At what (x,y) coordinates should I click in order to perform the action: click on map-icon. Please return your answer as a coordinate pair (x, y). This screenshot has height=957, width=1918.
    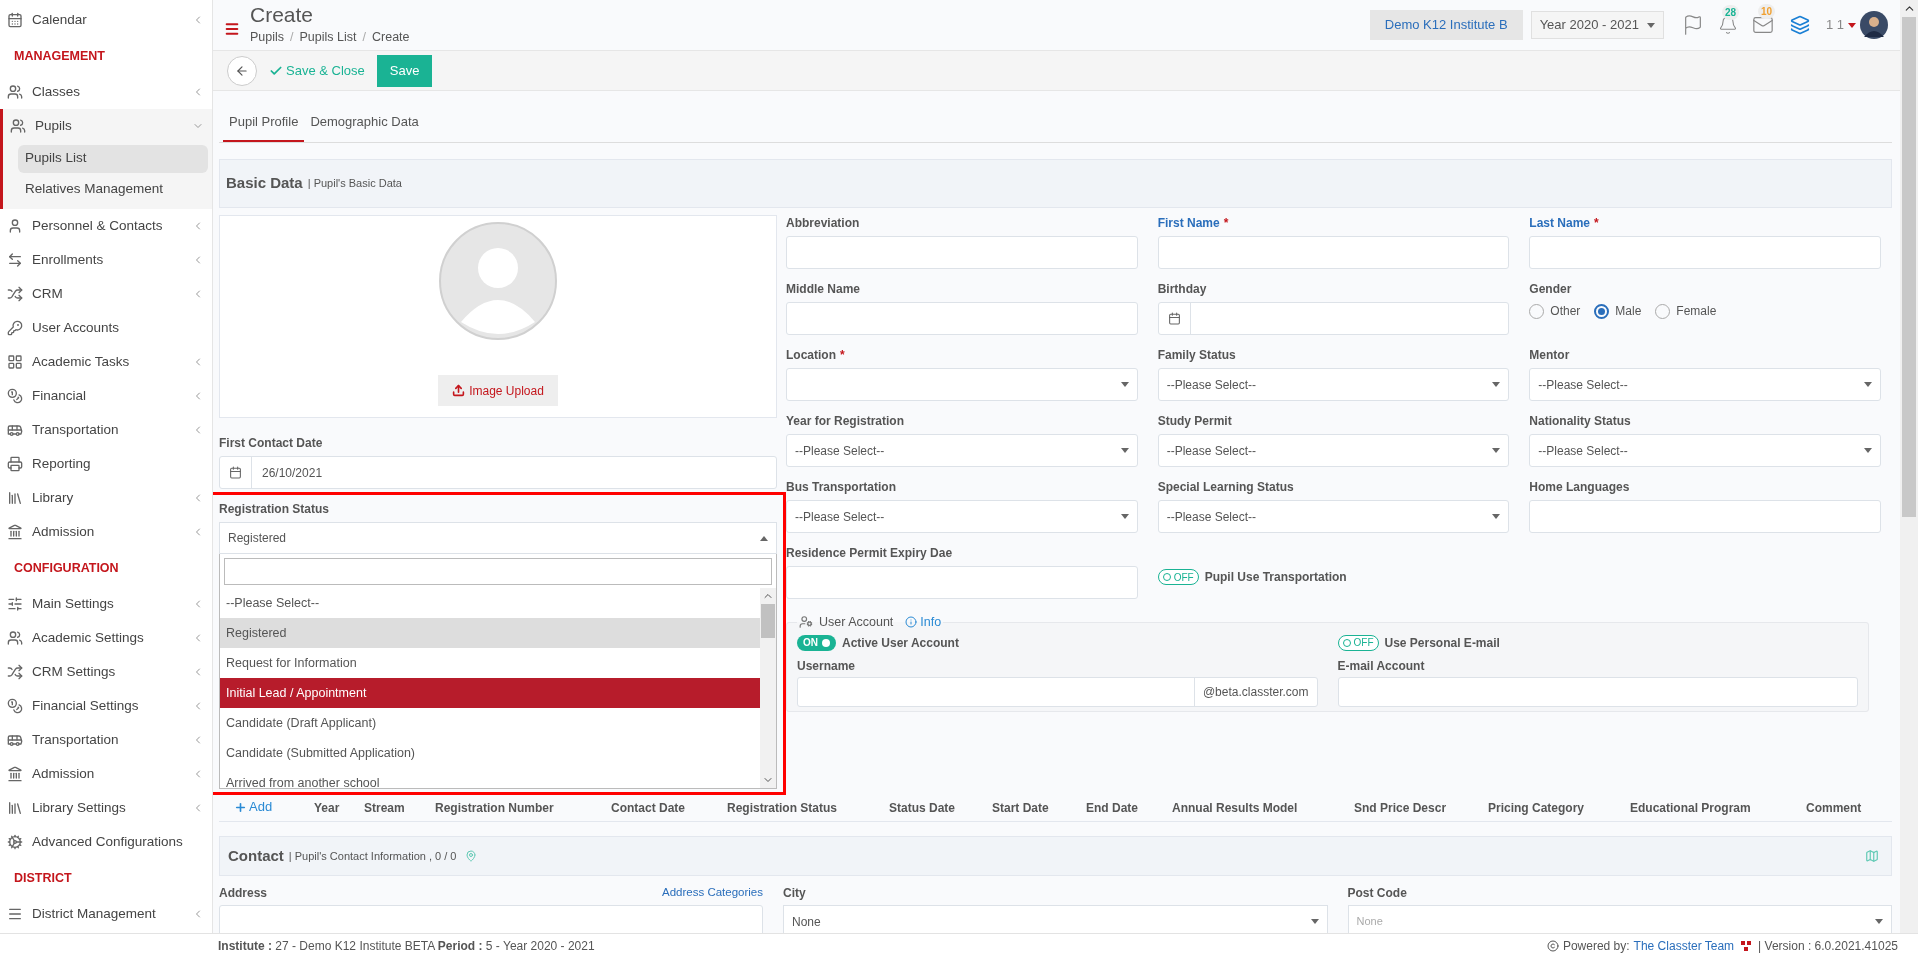
    Looking at the image, I should click on (1872, 856).